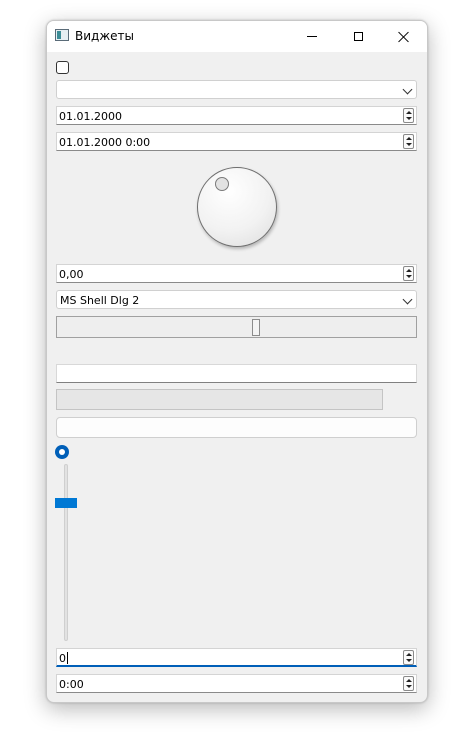 Image resolution: width=466 pixels, height=749 pixels. Describe the element at coordinates (62, 658) in the screenshot. I see `spin-box-value: 0` at that location.